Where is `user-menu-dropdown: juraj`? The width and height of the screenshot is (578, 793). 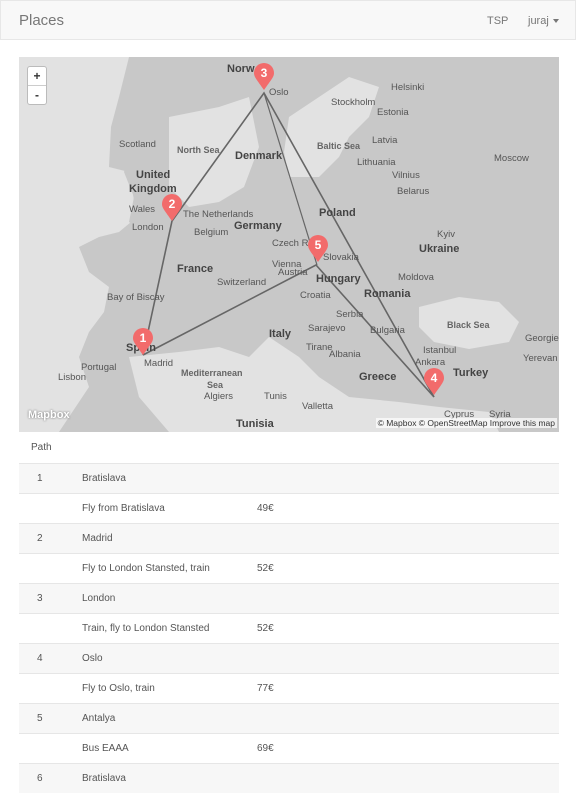
user-menu-dropdown: juraj is located at coordinates (543, 21).